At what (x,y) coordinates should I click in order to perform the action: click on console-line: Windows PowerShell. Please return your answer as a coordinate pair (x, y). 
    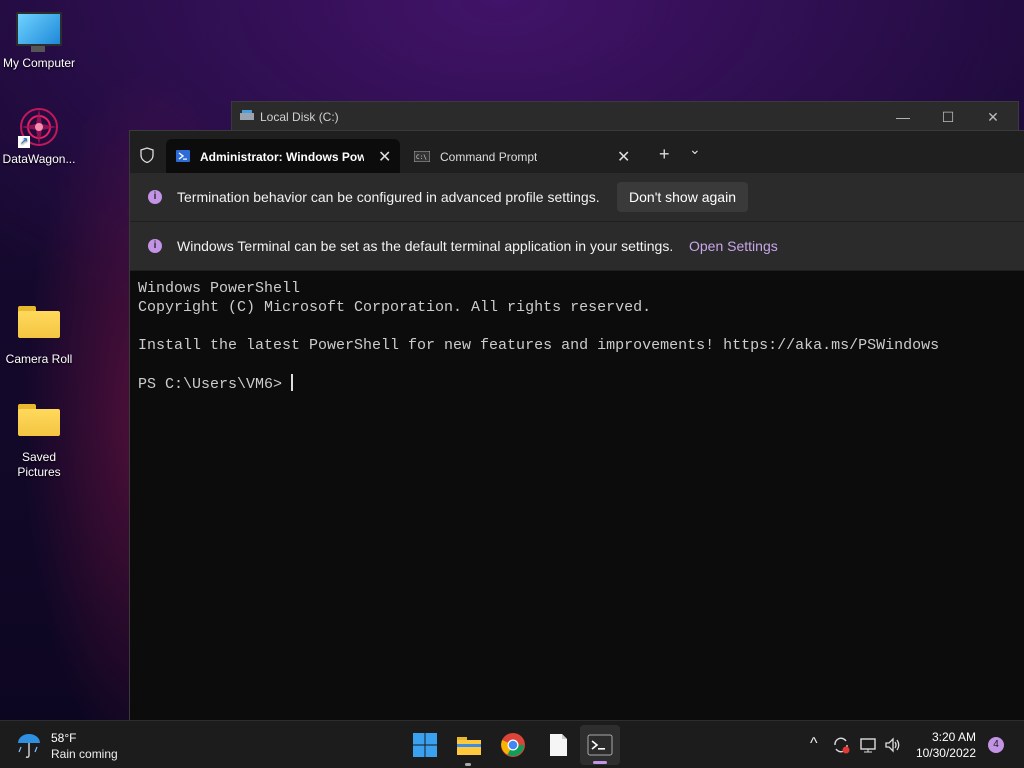
    Looking at the image, I should click on (219, 288).